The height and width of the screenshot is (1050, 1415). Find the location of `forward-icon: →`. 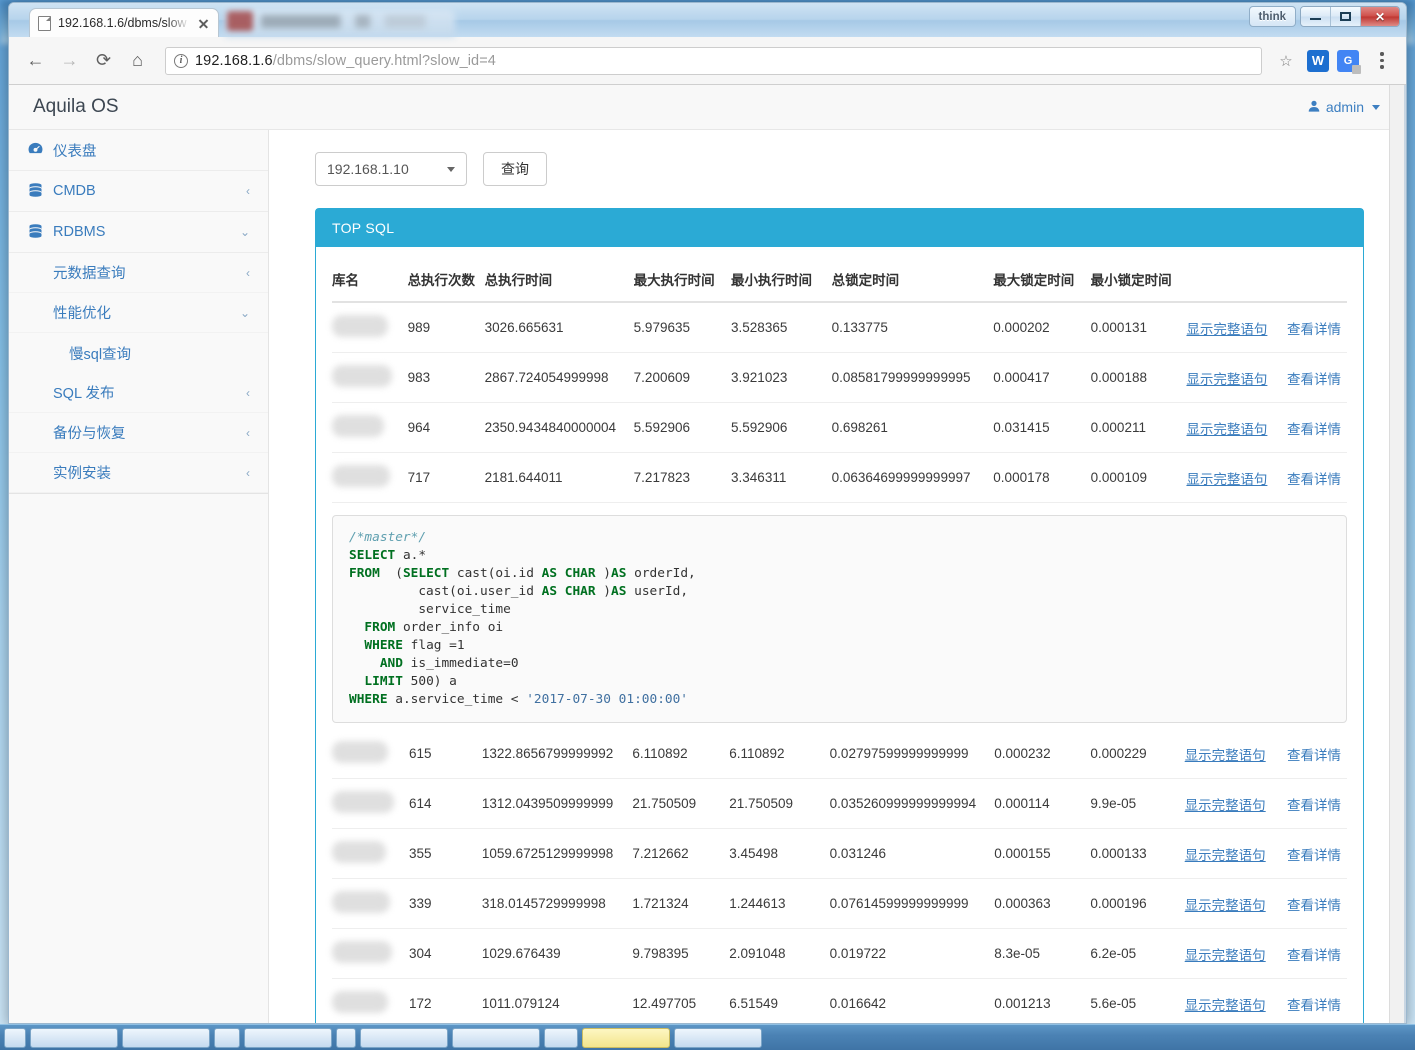

forward-icon: → is located at coordinates (69, 60).